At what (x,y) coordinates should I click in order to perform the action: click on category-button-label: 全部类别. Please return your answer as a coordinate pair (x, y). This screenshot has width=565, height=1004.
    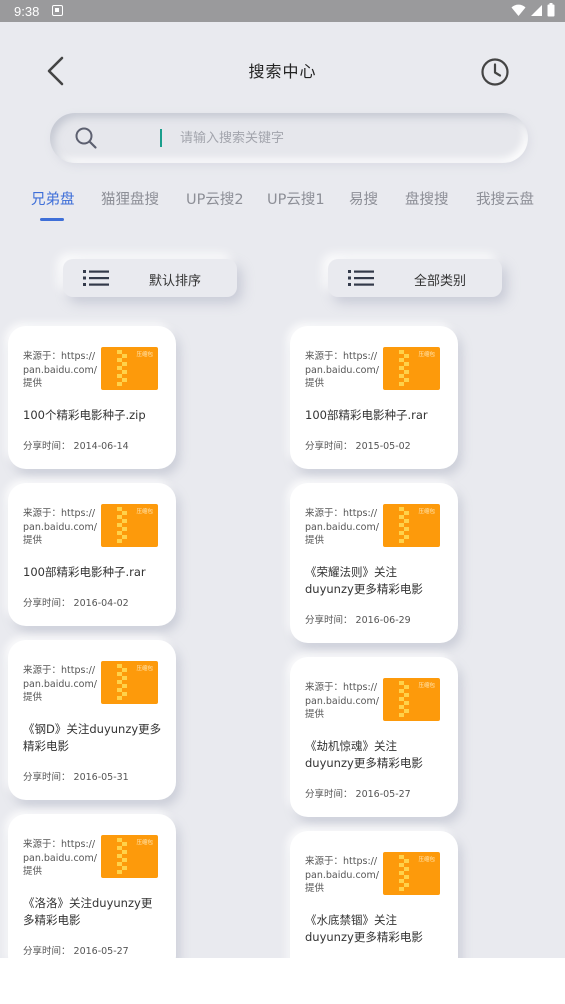
    Looking at the image, I should click on (440, 281).